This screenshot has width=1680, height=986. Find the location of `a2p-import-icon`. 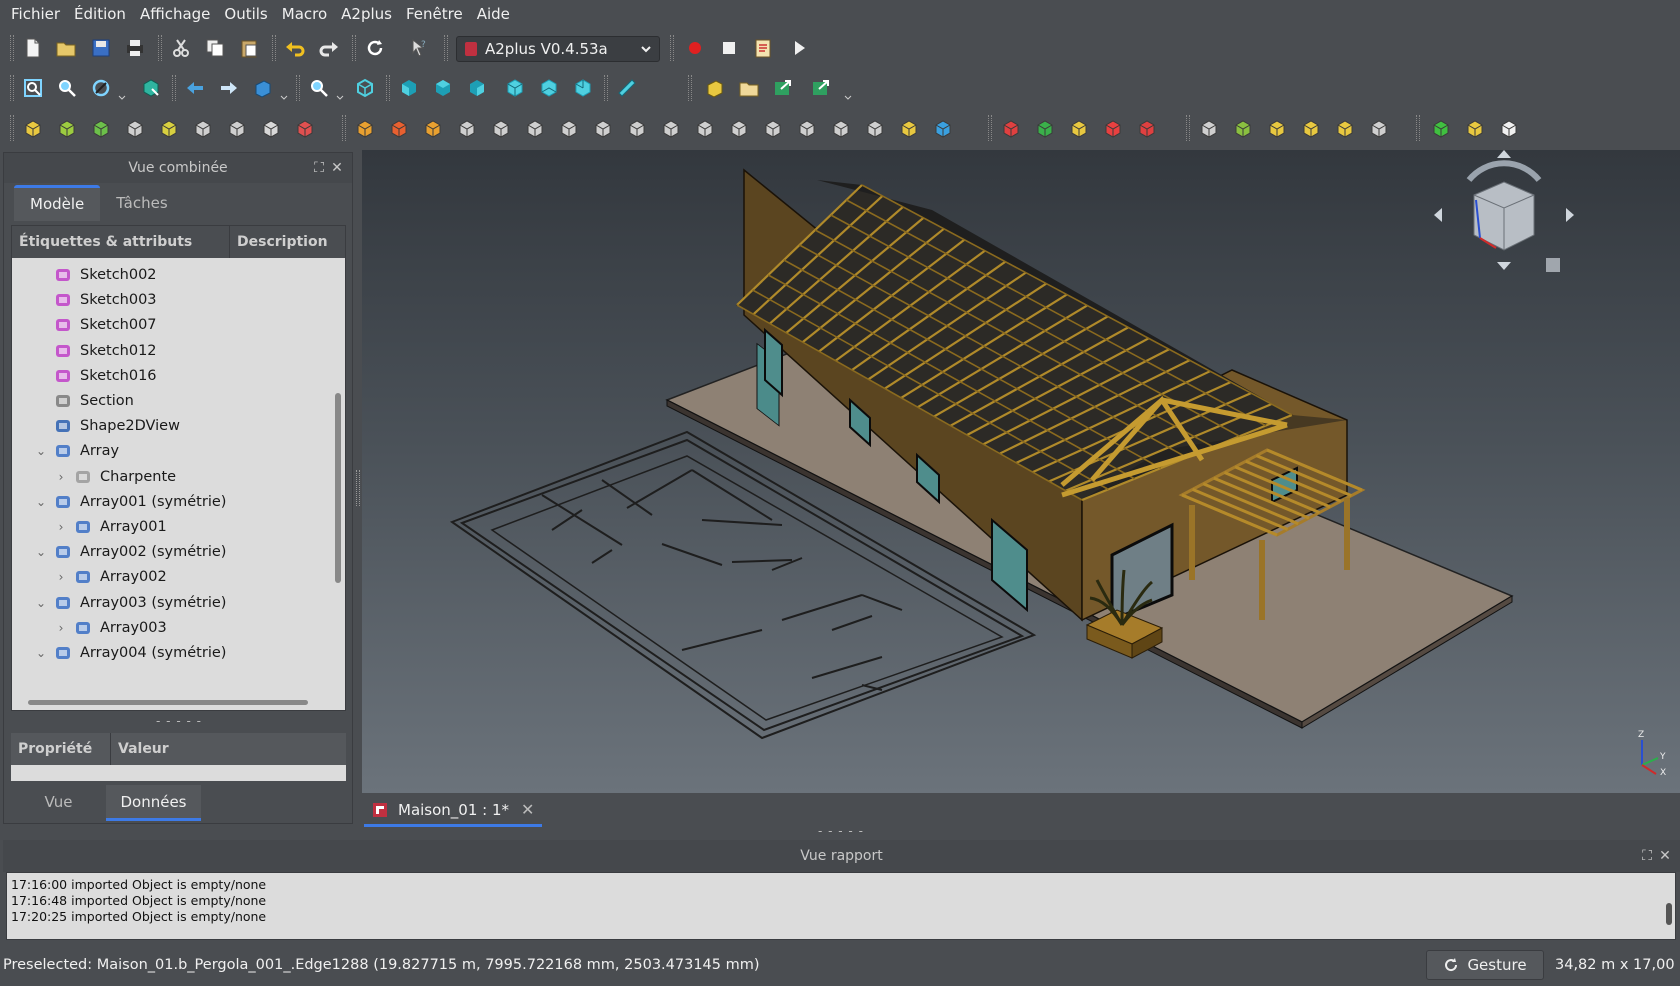

a2p-import-icon is located at coordinates (33, 128).